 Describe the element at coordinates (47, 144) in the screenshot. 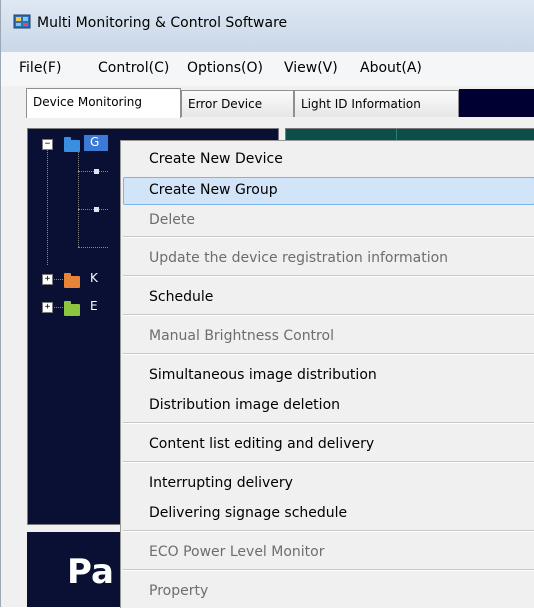

I see `collapse-icon: −` at that location.